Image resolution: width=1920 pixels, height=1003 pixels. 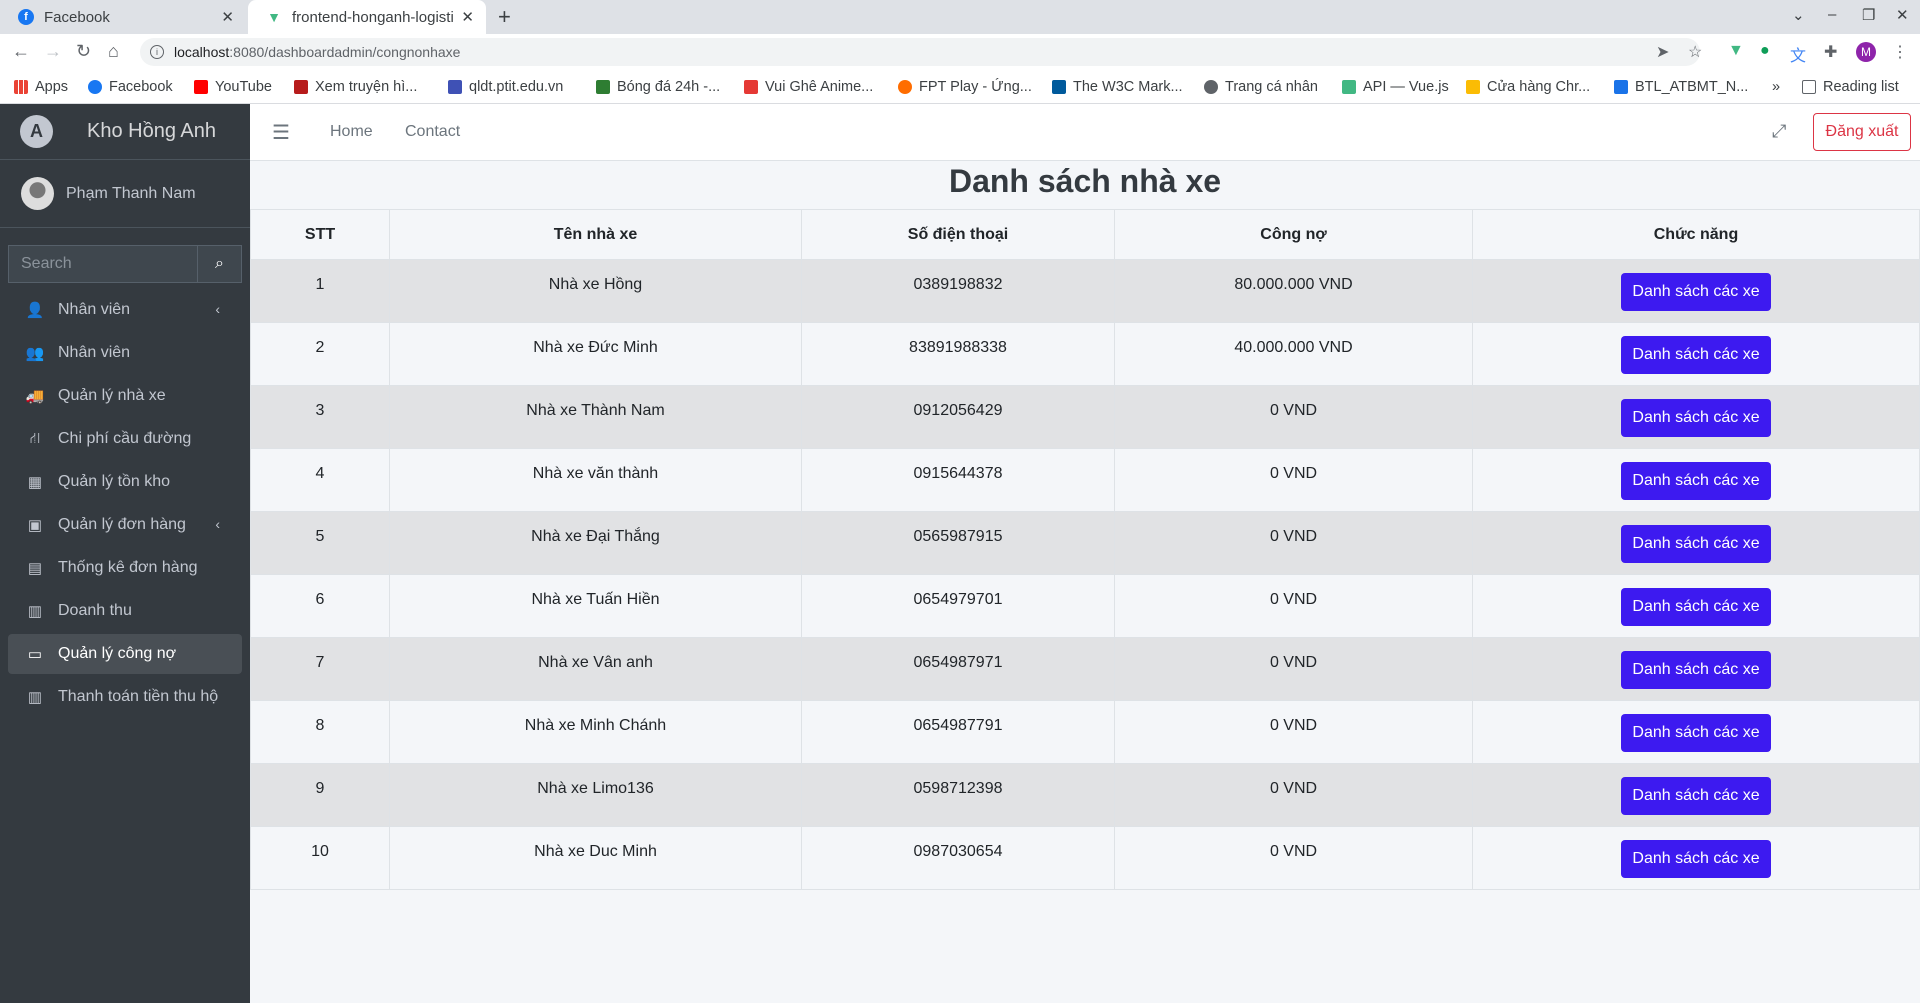 I want to click on user-panel: Phạm Thanh Nam, so click(x=125, y=194).